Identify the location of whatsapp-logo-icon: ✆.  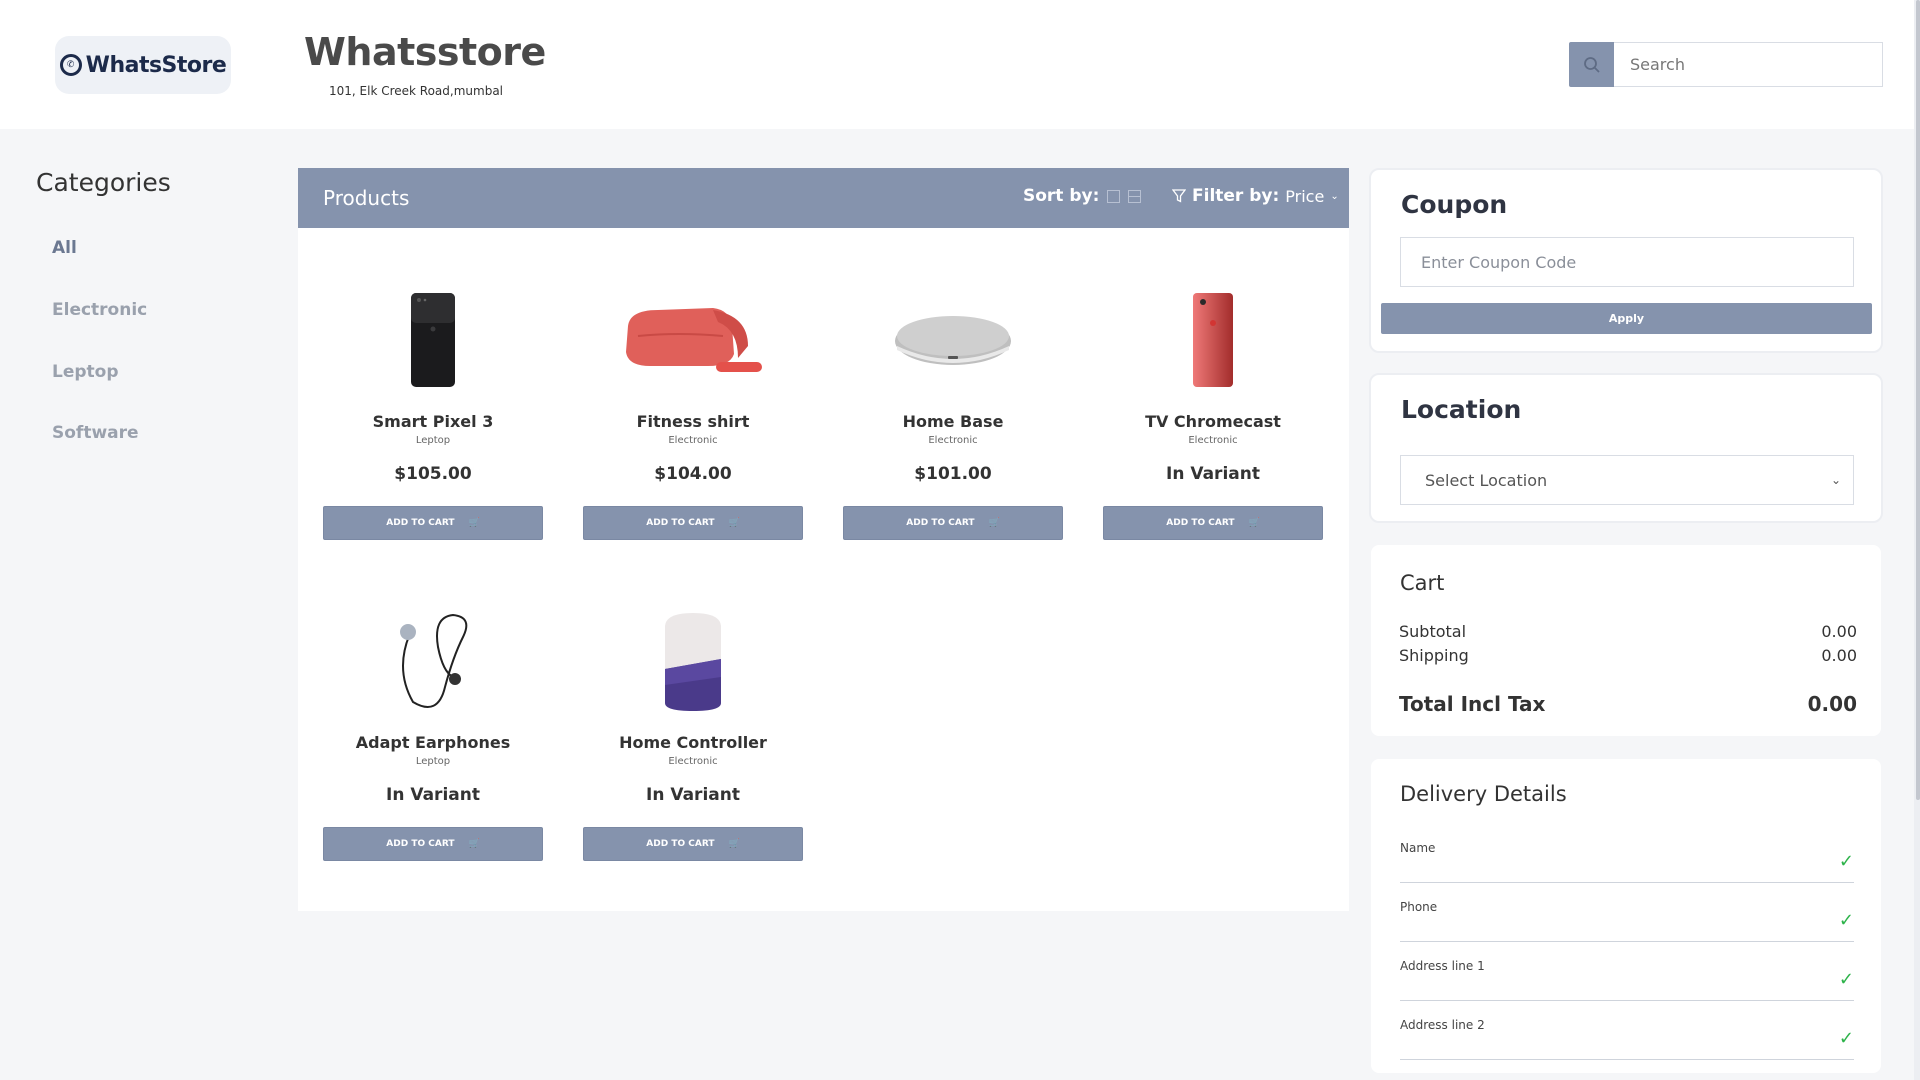
(70, 65).